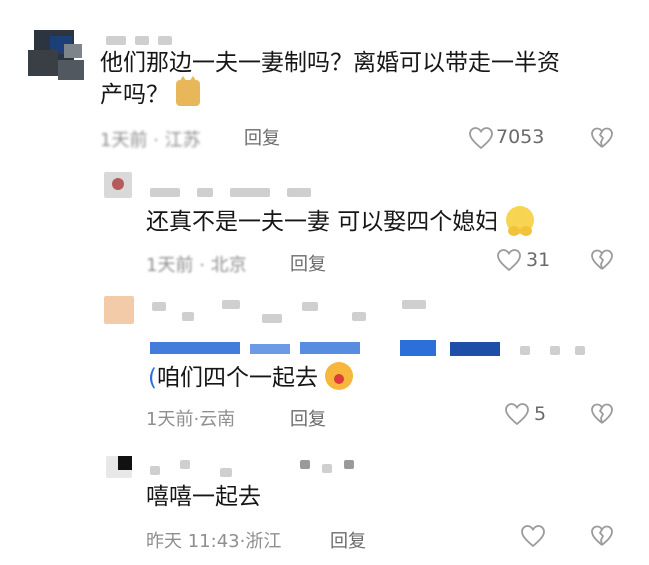 The height and width of the screenshot is (565, 649). I want to click on cat-emoji-icon, so click(188, 91).